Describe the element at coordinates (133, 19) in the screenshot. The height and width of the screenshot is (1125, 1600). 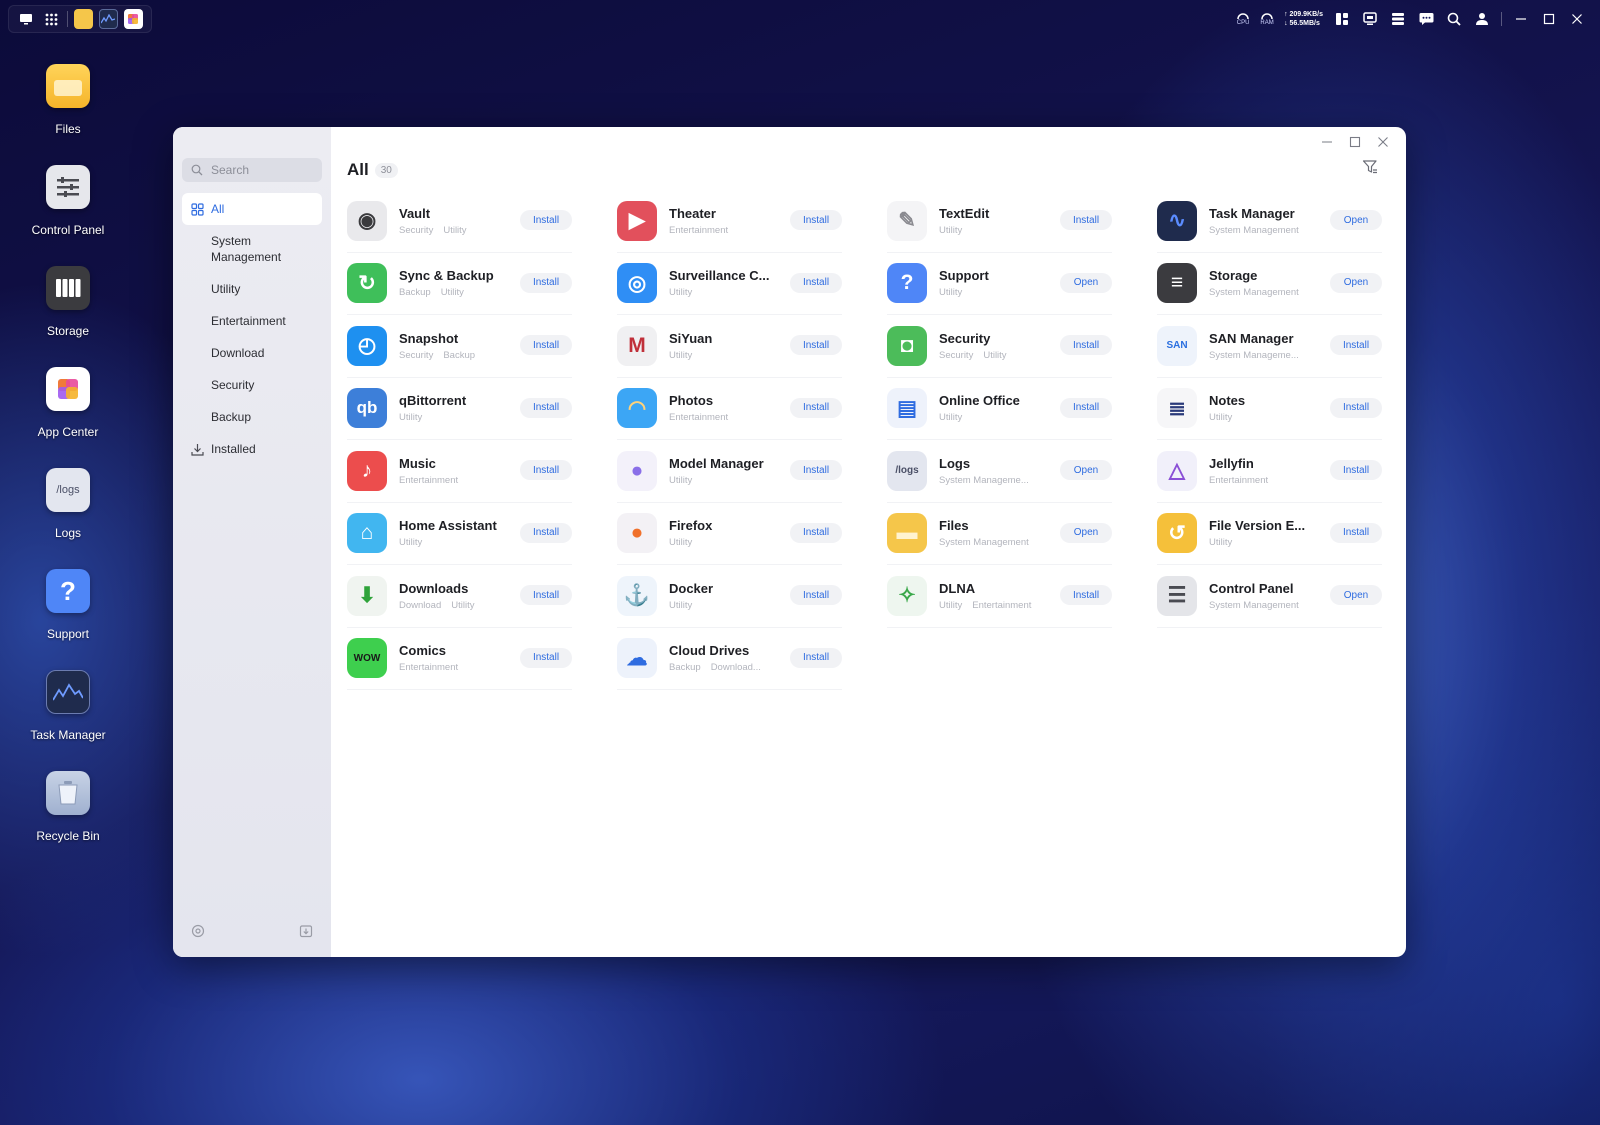
I see `app-center-app-icon` at that location.